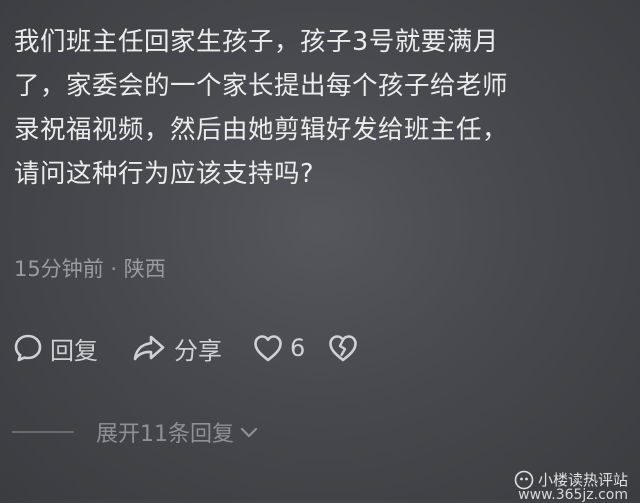  I want to click on dislike-button, so click(343, 348).